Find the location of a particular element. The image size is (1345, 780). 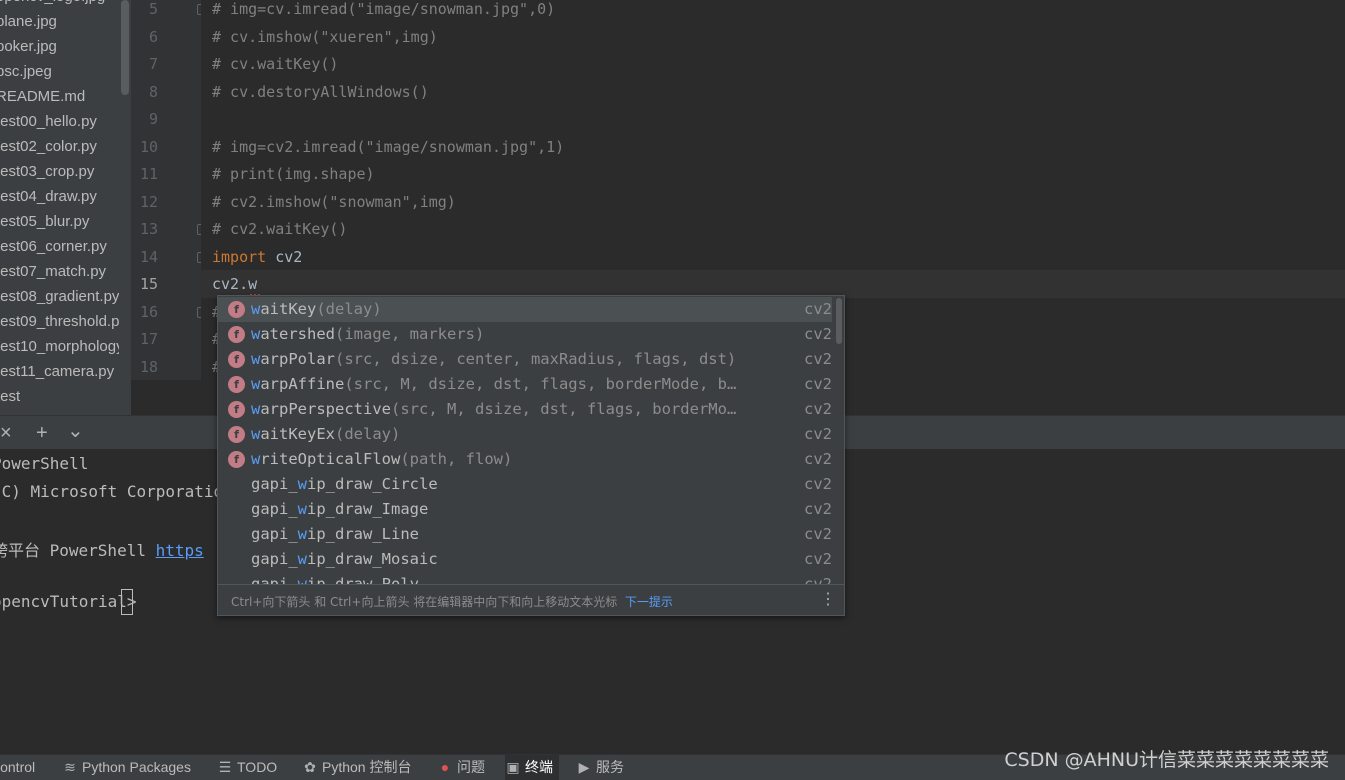

tool-window-layers: ≋ Python Packages is located at coordinates (126, 767).